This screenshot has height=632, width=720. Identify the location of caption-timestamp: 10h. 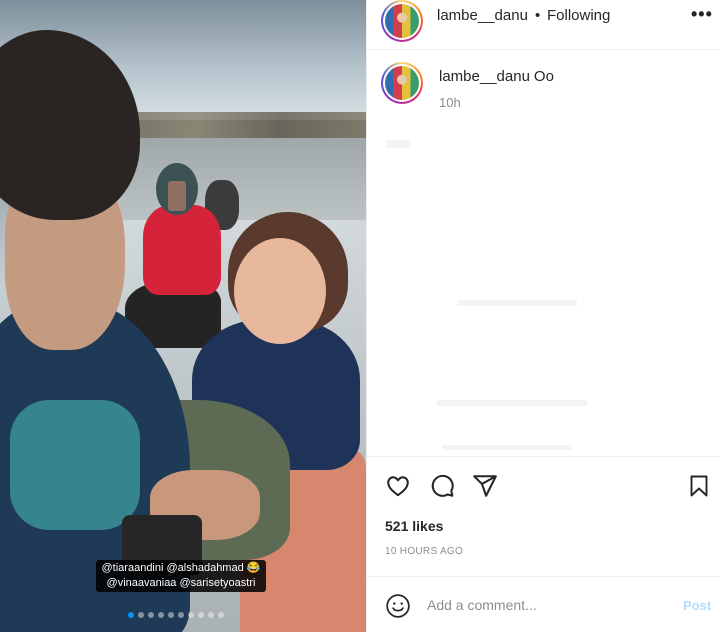
(450, 102).